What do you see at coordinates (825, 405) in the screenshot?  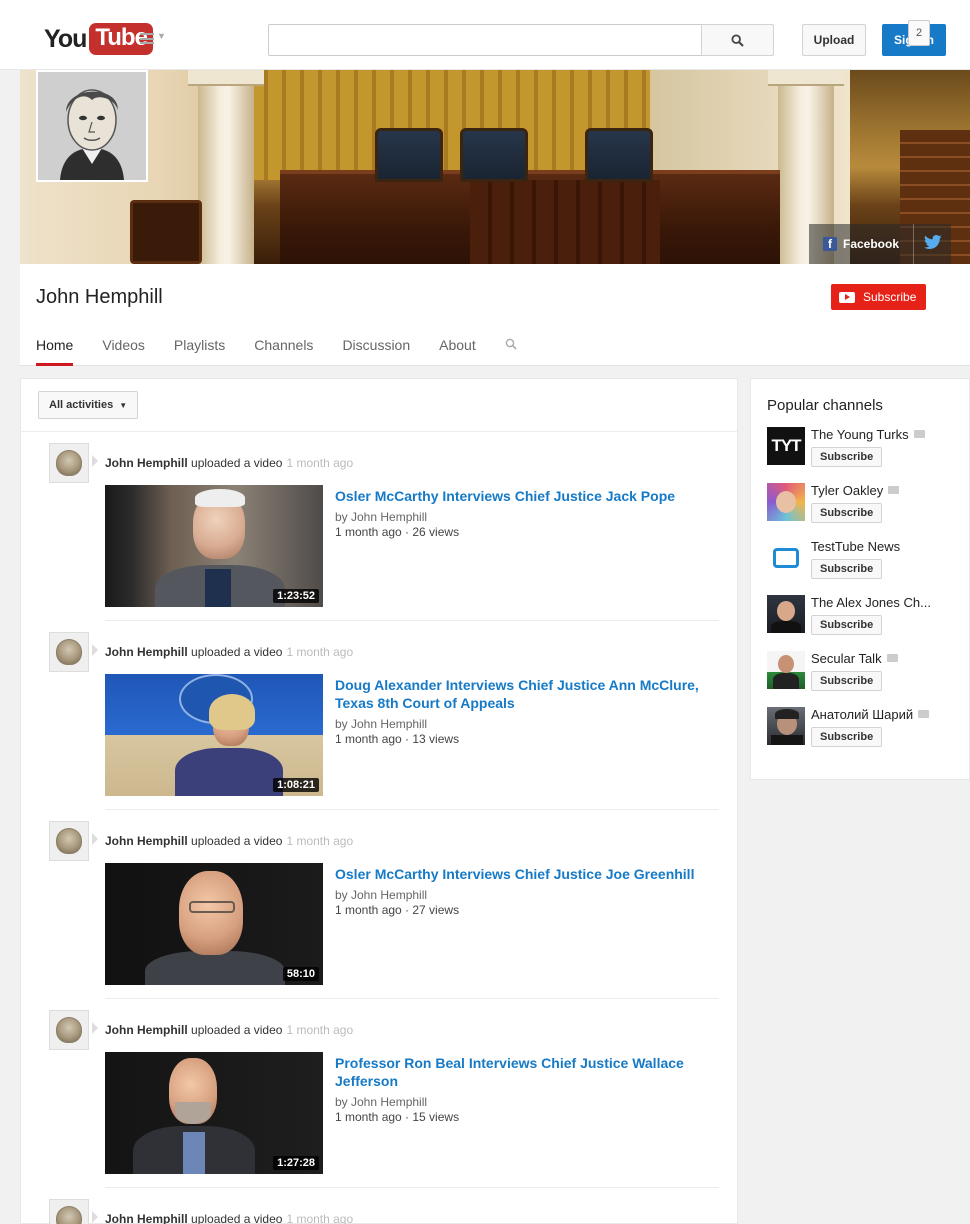 I see `popular-channels-title: Popular channels` at bounding box center [825, 405].